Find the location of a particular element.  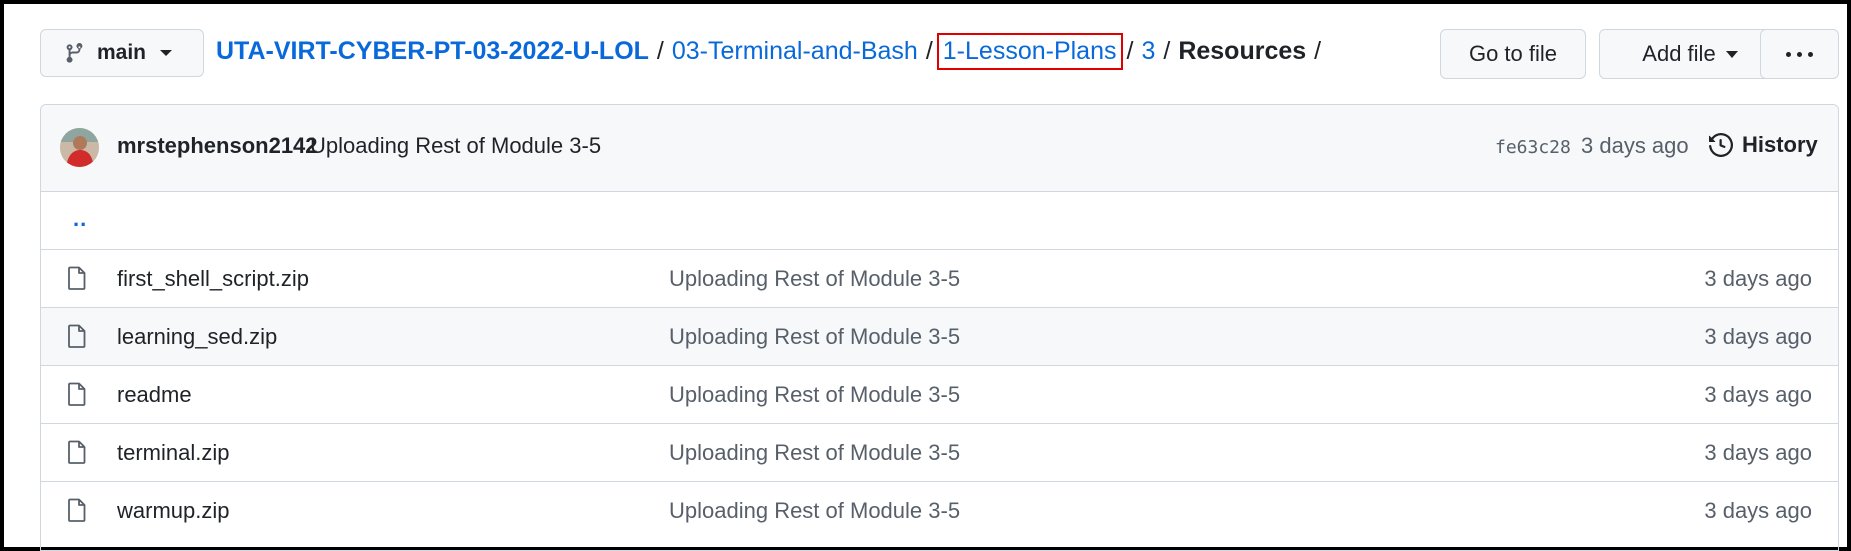

breadcrumb-link-lesson-plans: 1-Lesson-Plans is located at coordinates (1029, 51).